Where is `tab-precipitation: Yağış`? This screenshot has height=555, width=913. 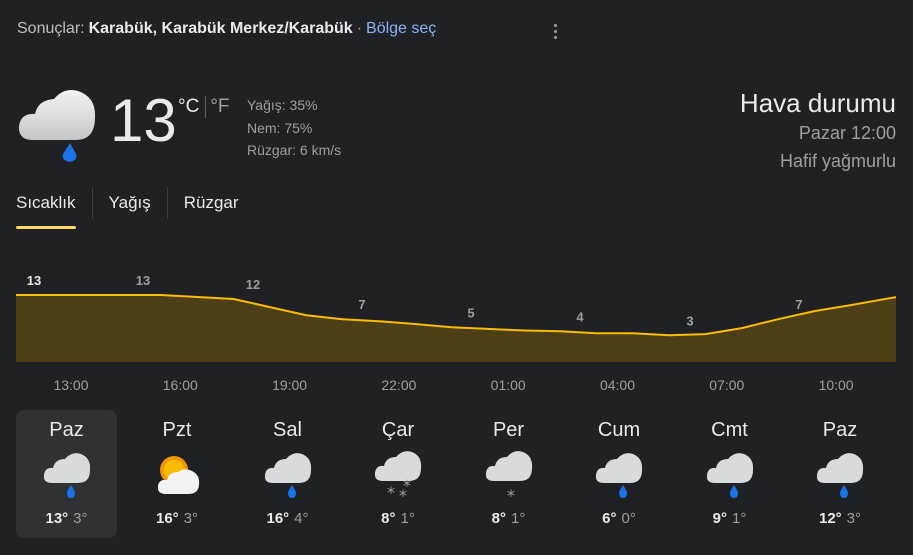 tab-precipitation: Yağış is located at coordinates (129, 203).